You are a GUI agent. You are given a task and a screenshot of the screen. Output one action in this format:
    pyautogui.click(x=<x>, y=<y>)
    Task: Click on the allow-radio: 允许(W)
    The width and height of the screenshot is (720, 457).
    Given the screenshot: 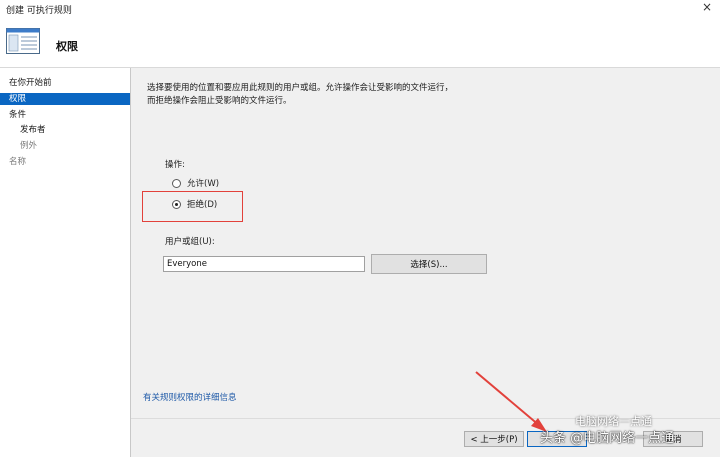 What is the action you would take?
    pyautogui.click(x=195, y=183)
    